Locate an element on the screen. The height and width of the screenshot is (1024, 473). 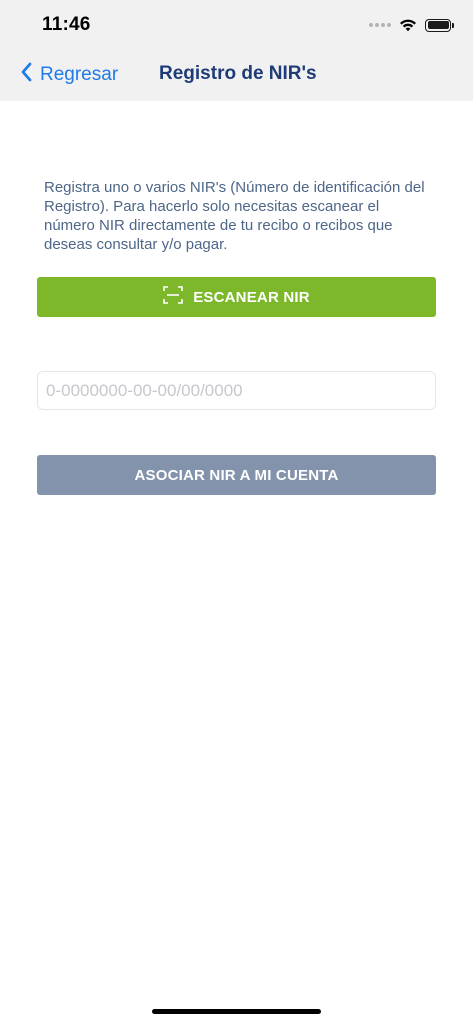
scan-nir-button-label: ESCANEAR NIR is located at coordinates (251, 297).